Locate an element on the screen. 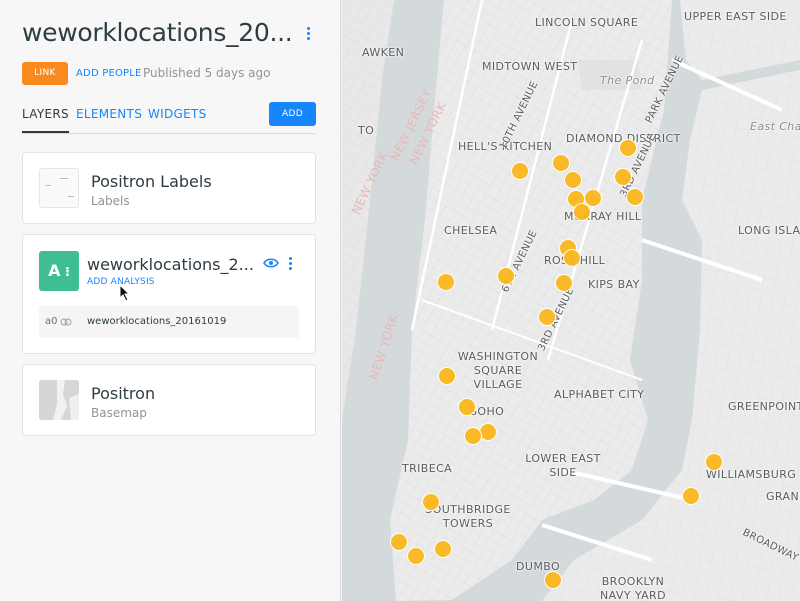  layer-title: Positron Labels is located at coordinates (151, 181).